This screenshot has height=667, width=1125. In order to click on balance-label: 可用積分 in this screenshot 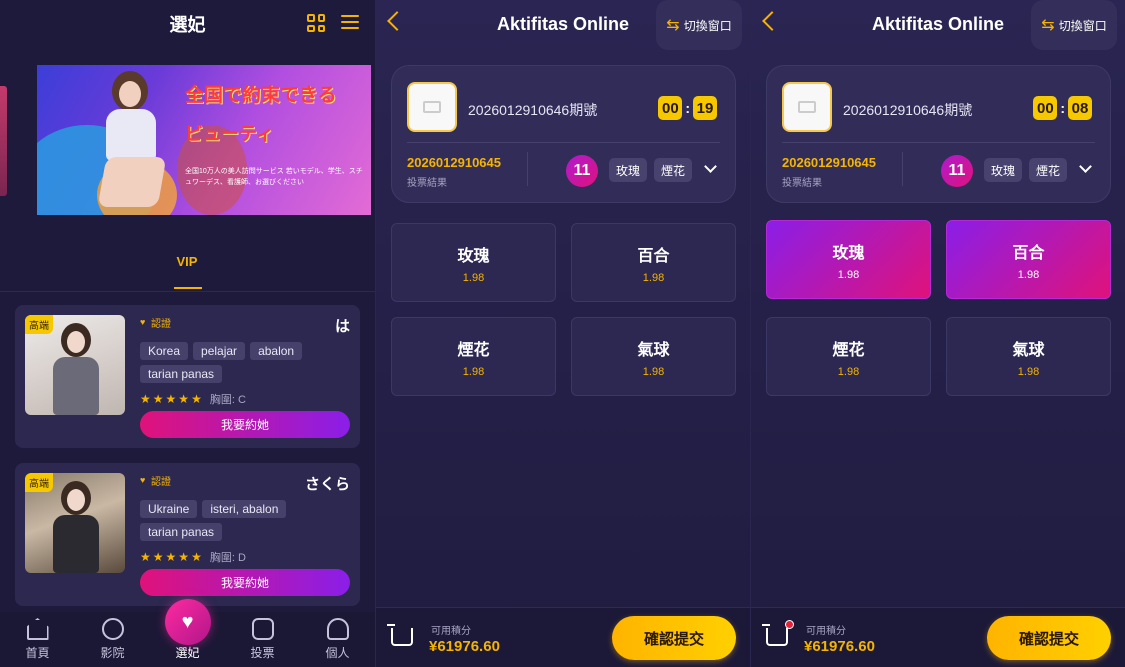, I will do `click(451, 631)`.